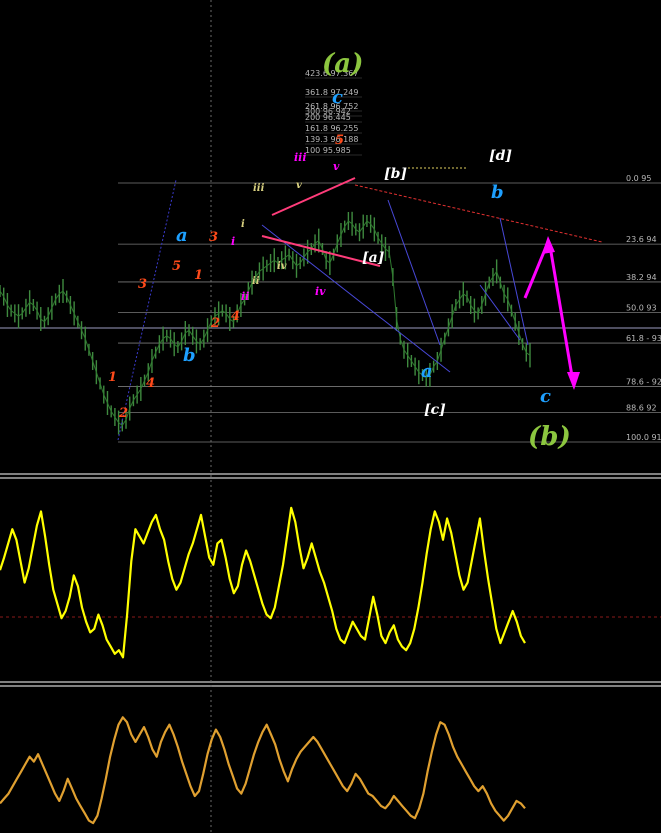  I want to click on fib-level-label: 78.6 - 92, so click(643, 382).